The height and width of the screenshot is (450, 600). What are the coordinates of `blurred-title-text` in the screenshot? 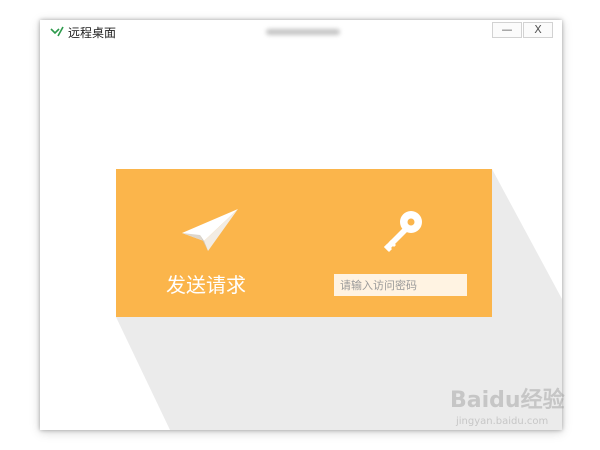 It's located at (303, 32).